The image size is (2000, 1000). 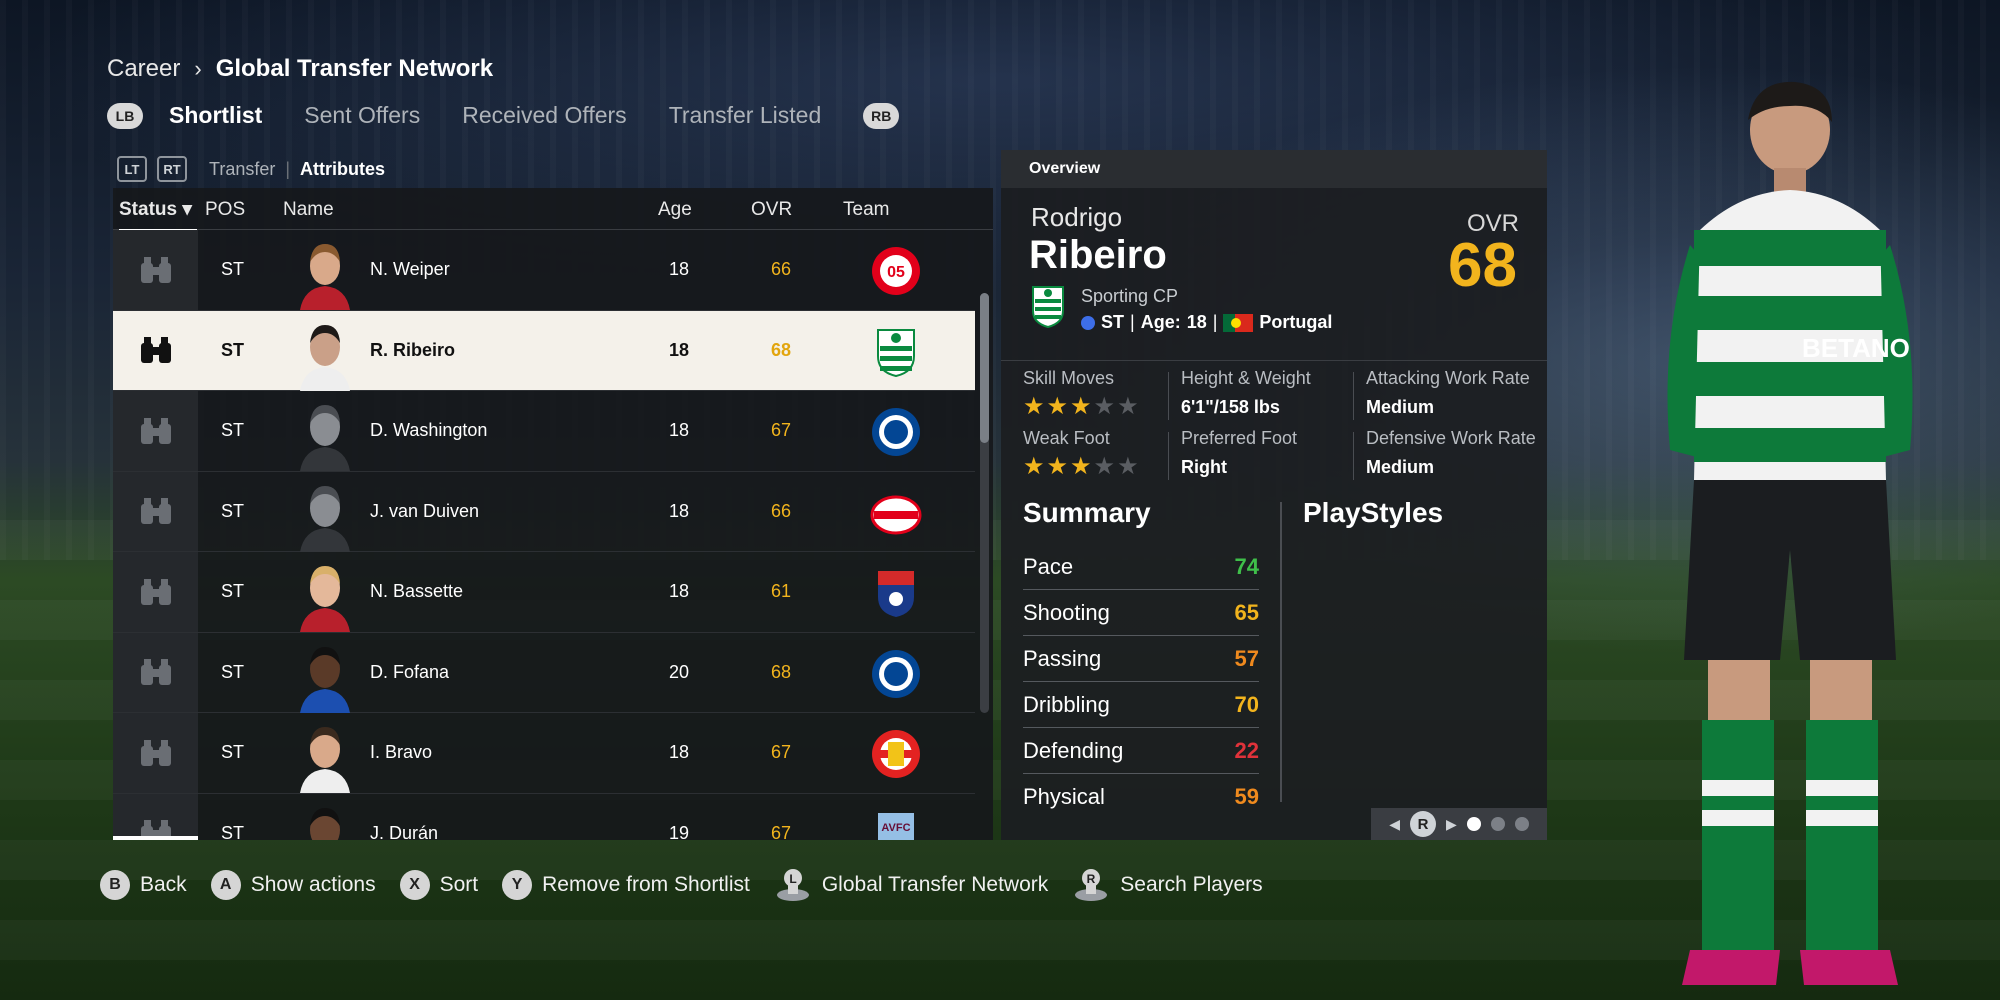 I want to click on x-button-icon: X, so click(x=414, y=885).